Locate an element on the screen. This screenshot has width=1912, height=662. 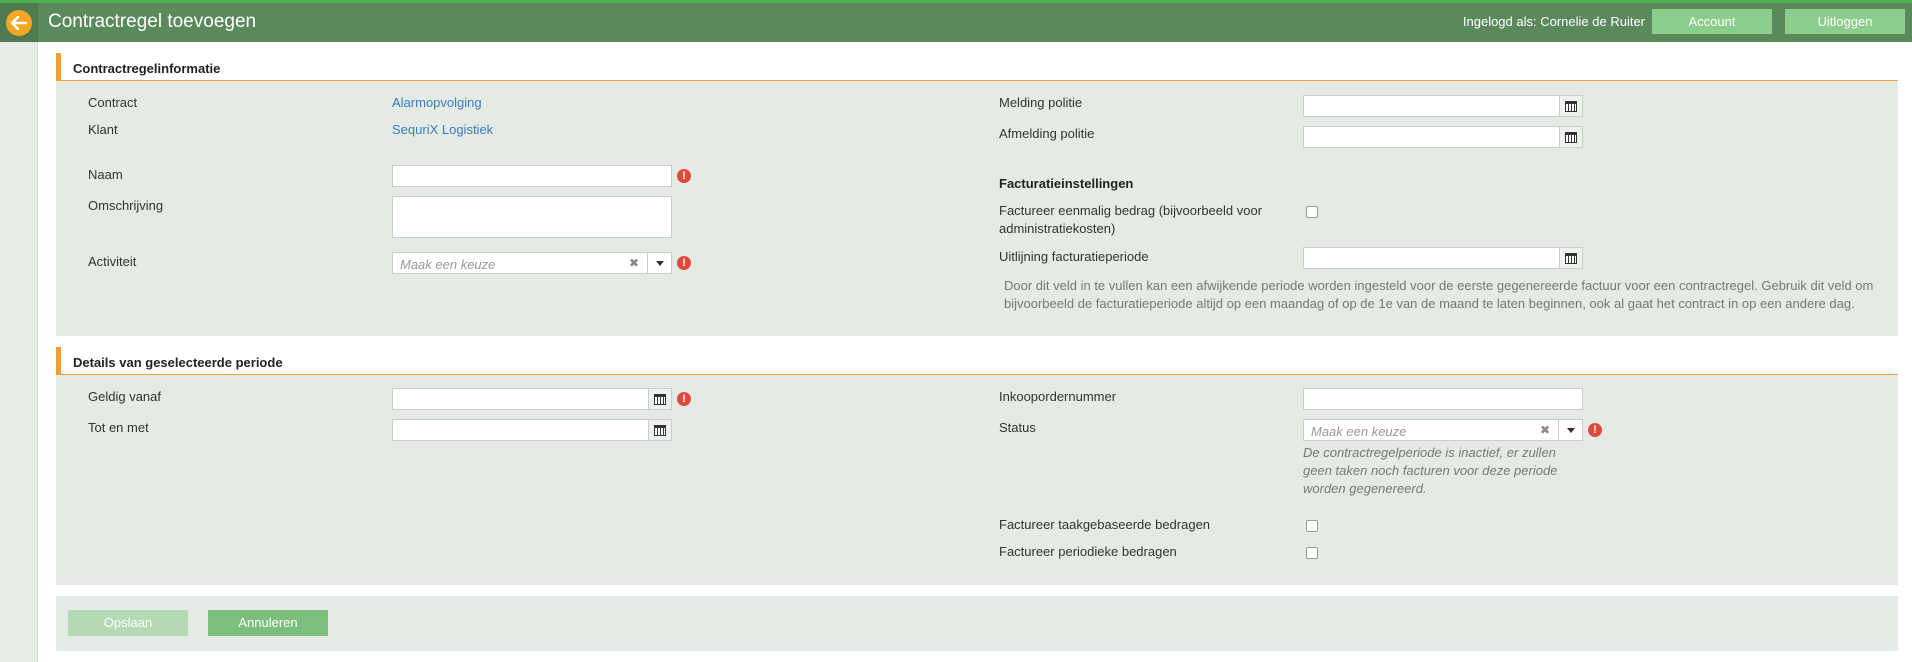
back-arrow-icon is located at coordinates (19, 22).